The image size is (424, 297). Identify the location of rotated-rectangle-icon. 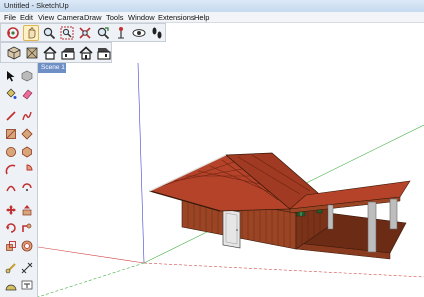
(27, 134).